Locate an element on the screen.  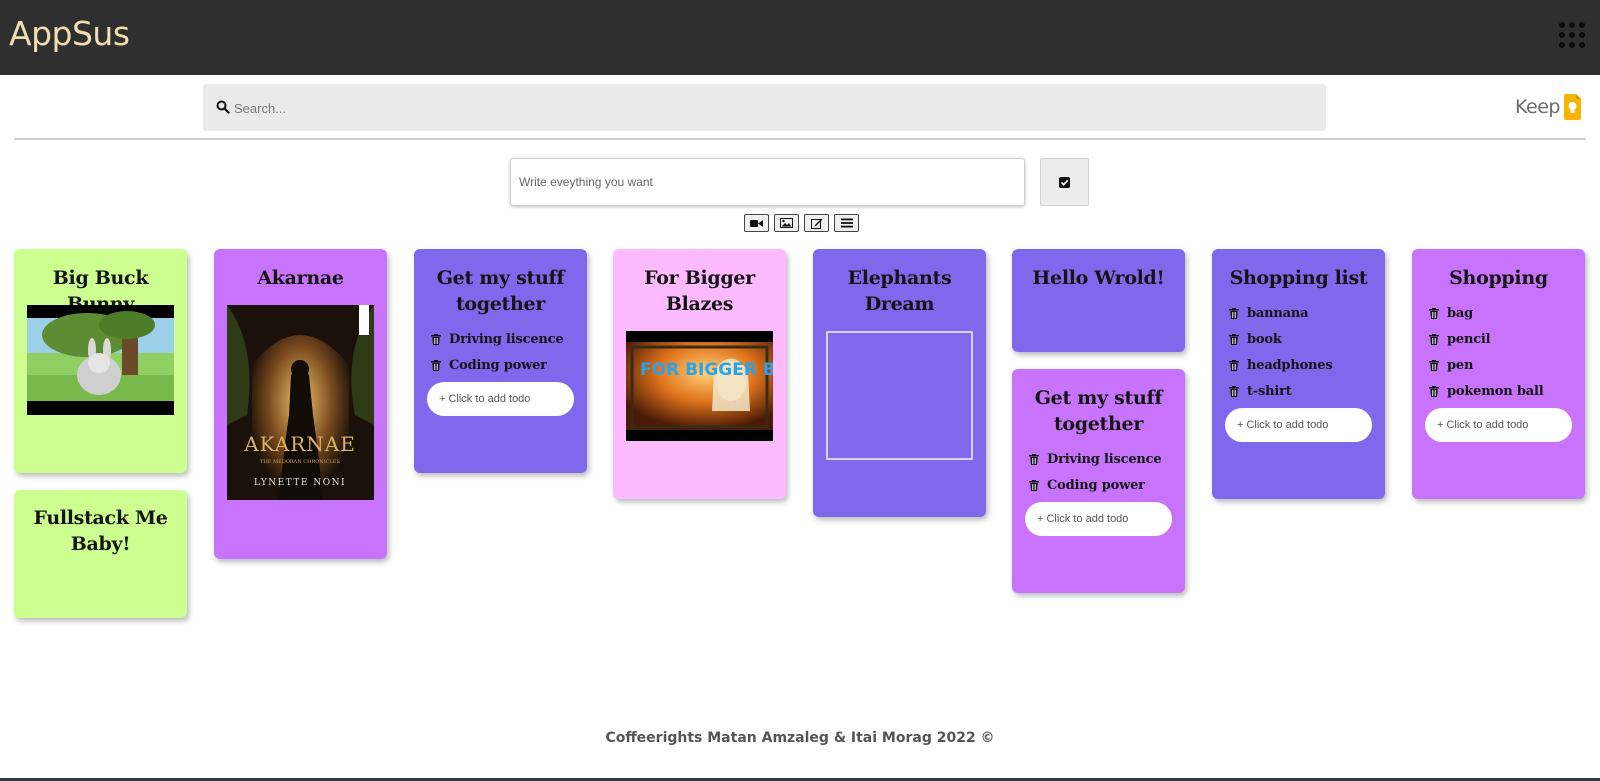
note-card: Fullstack Me Baby! is located at coordinates (100, 554).